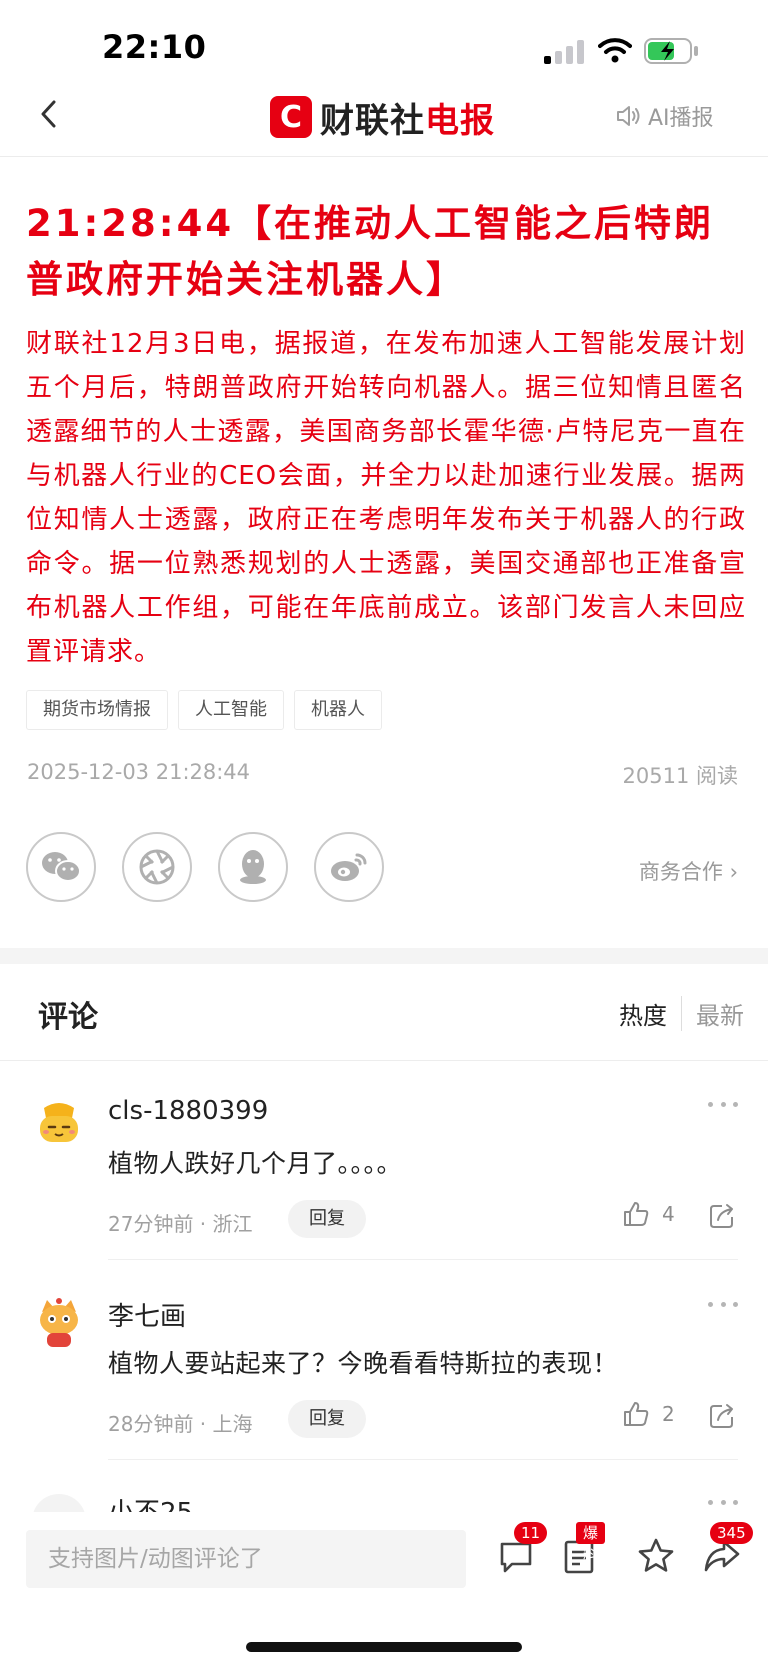 The width and height of the screenshot is (768, 1665). Describe the element at coordinates (713, 1013) in the screenshot. I see `sort-new-tab: 最新` at that location.